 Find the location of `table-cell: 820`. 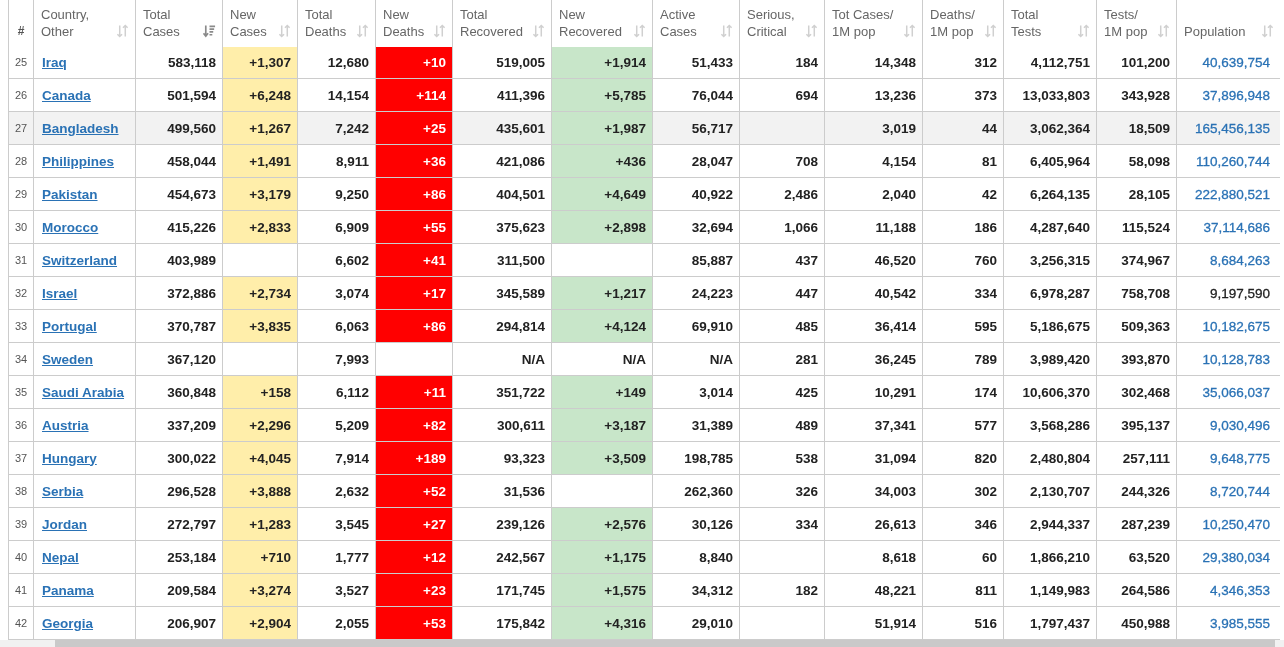

table-cell: 820 is located at coordinates (963, 458).